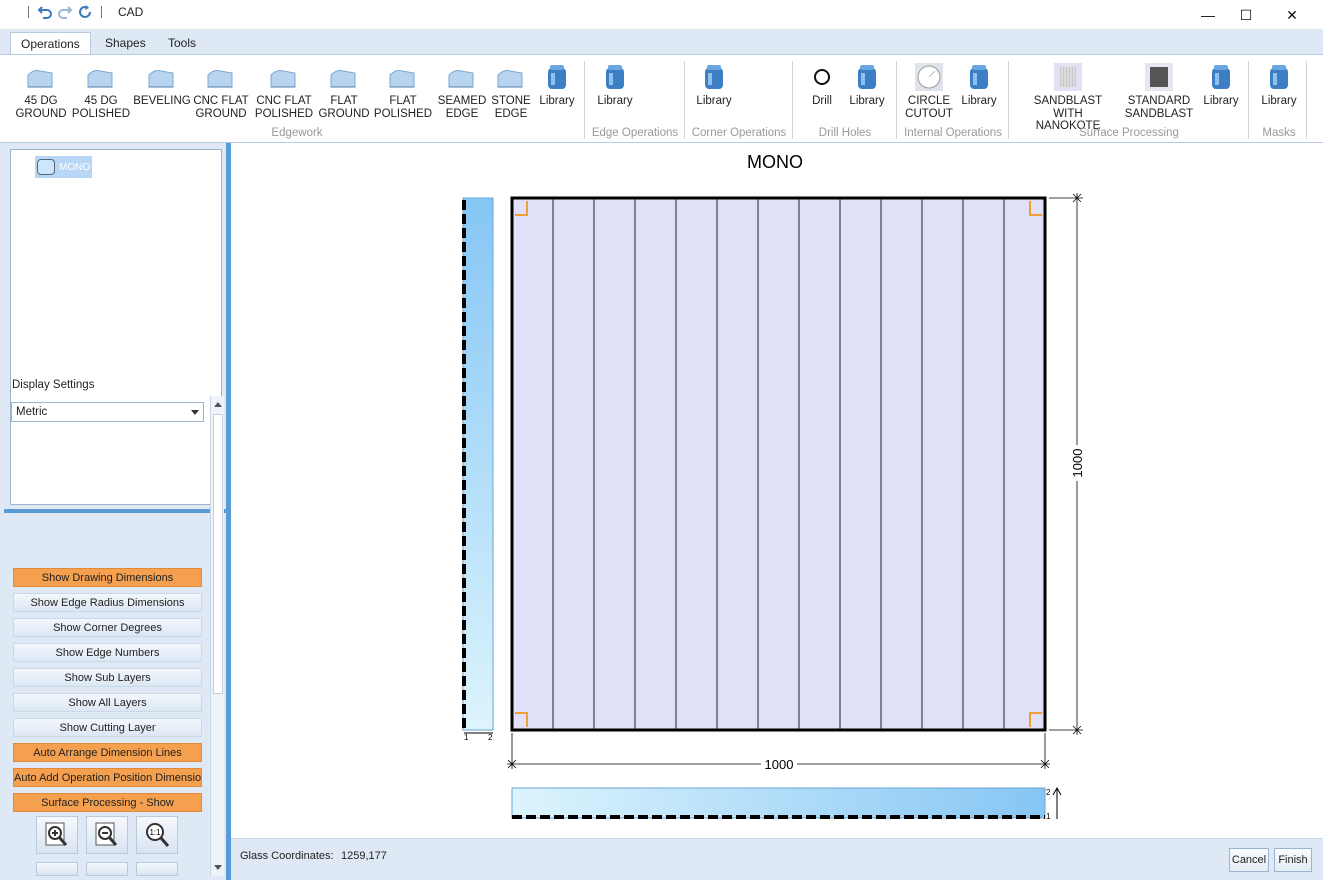 This screenshot has height=880, width=1323. What do you see at coordinates (778, 803) in the screenshot?
I see `bottom-edge-view` at bounding box center [778, 803].